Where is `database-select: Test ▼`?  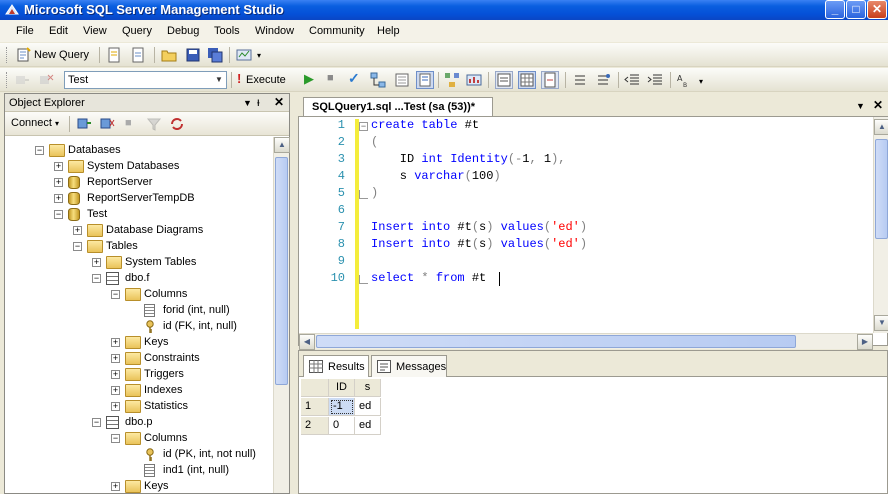 database-select: Test ▼ is located at coordinates (145, 80).